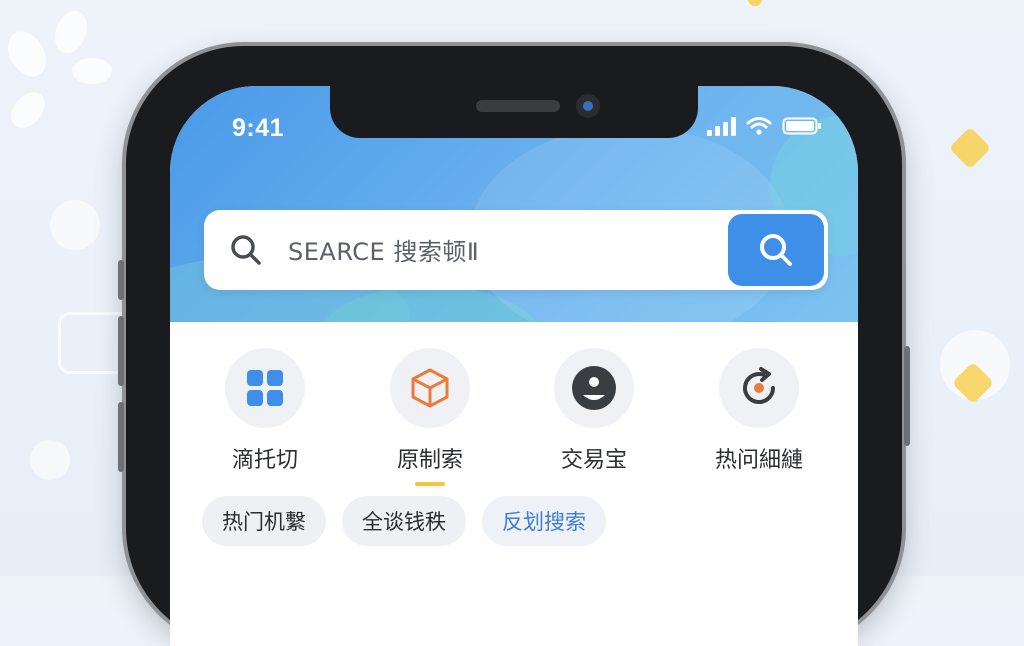 The image size is (1024, 646). I want to click on chip-row: 热门机繫 全谈钱秩 反划搜索, so click(404, 521).